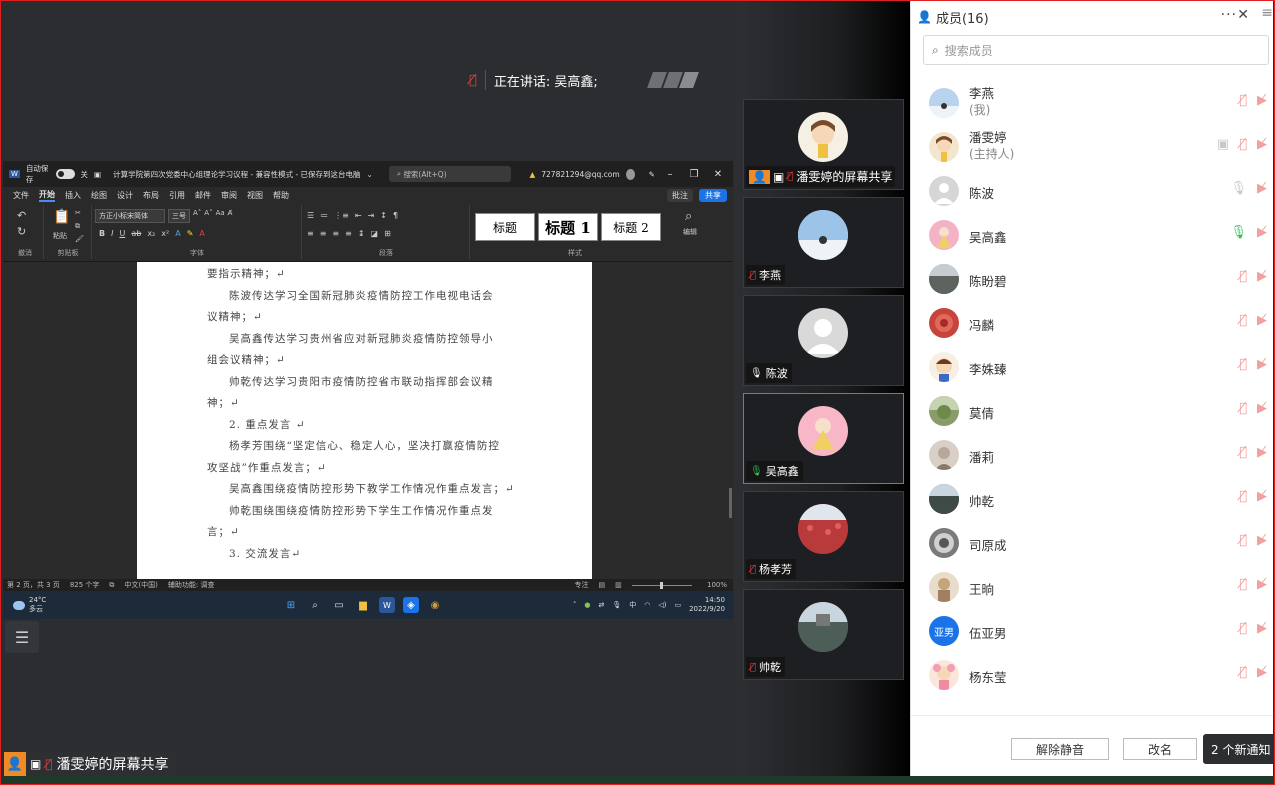  Describe the element at coordinates (61, 217) in the screenshot. I see `paste-icon: 📋` at that location.